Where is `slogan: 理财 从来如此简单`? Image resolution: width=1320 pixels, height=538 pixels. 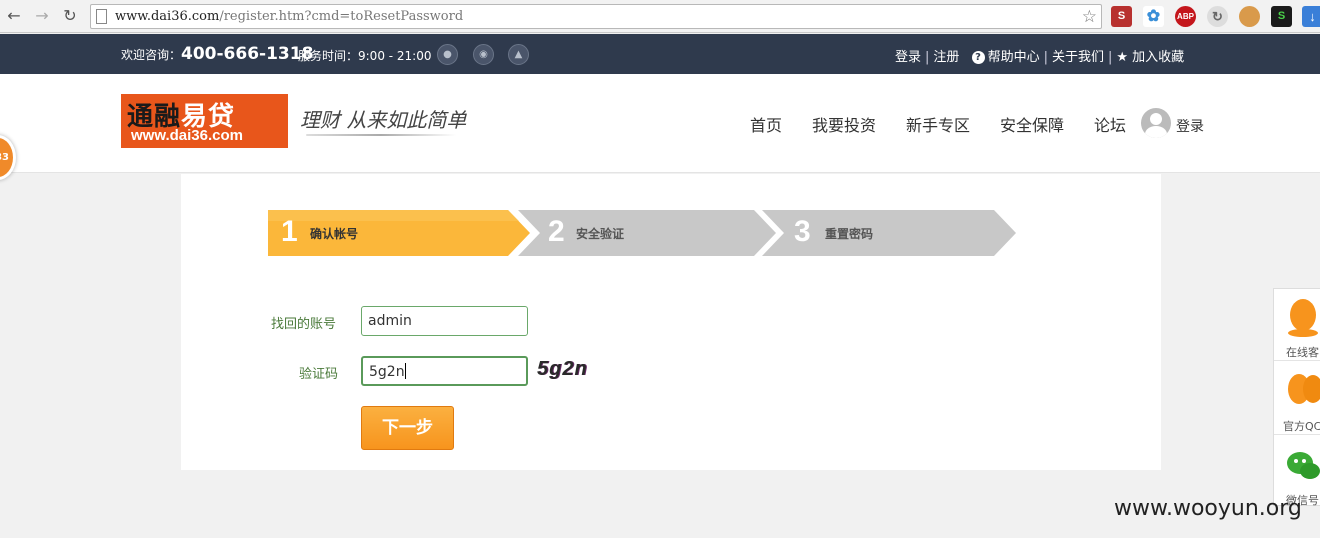 slogan: 理财 从来如此简单 is located at coordinates (383, 120).